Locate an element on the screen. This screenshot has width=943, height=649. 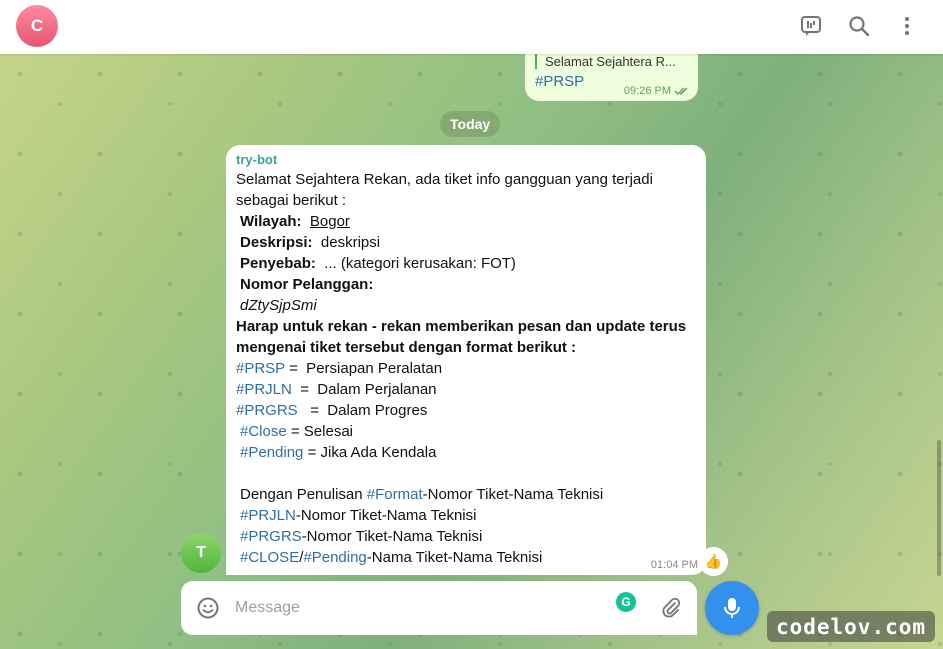
chat-bubble-icon is located at coordinates (811, 26).